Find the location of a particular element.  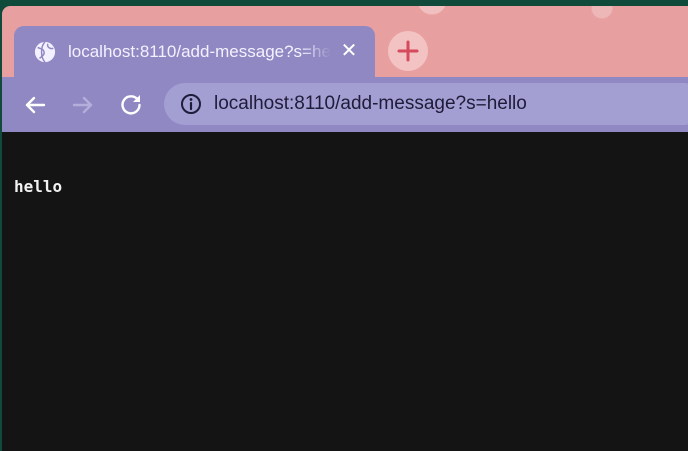

toolbar: localhost:8110/add-message?s=hello is located at coordinates (345, 104).